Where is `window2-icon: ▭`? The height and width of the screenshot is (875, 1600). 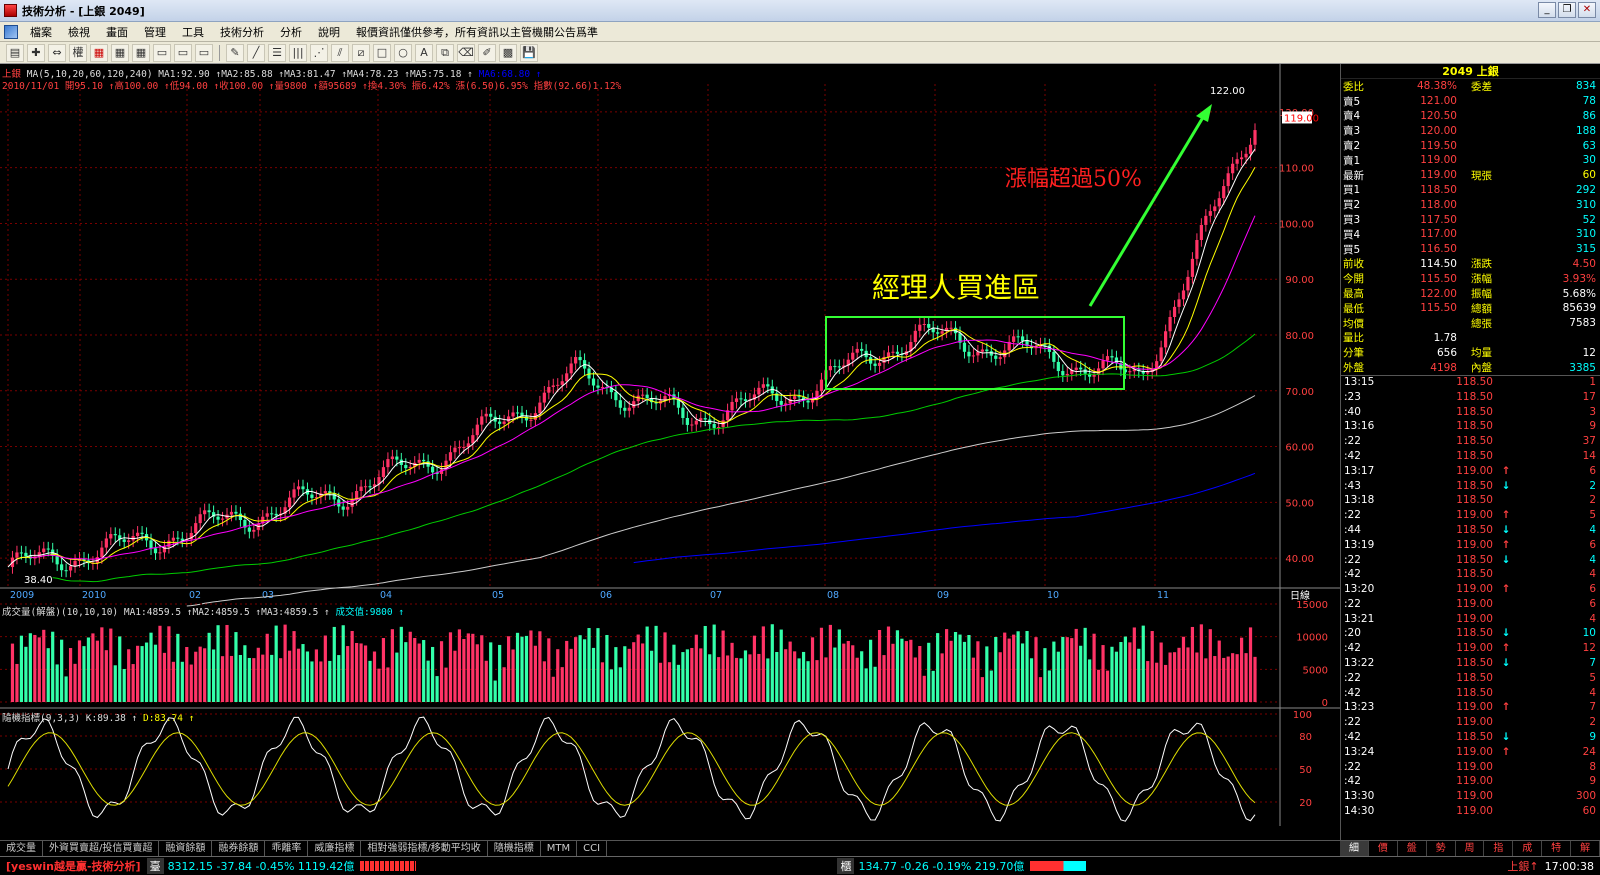 window2-icon: ▭ is located at coordinates (183, 52).